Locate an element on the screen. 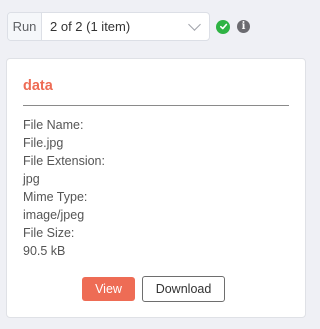 Image resolution: width=320 pixels, height=329 pixels. run-selector-value: 2 of 2 (1 item) is located at coordinates (90, 26).